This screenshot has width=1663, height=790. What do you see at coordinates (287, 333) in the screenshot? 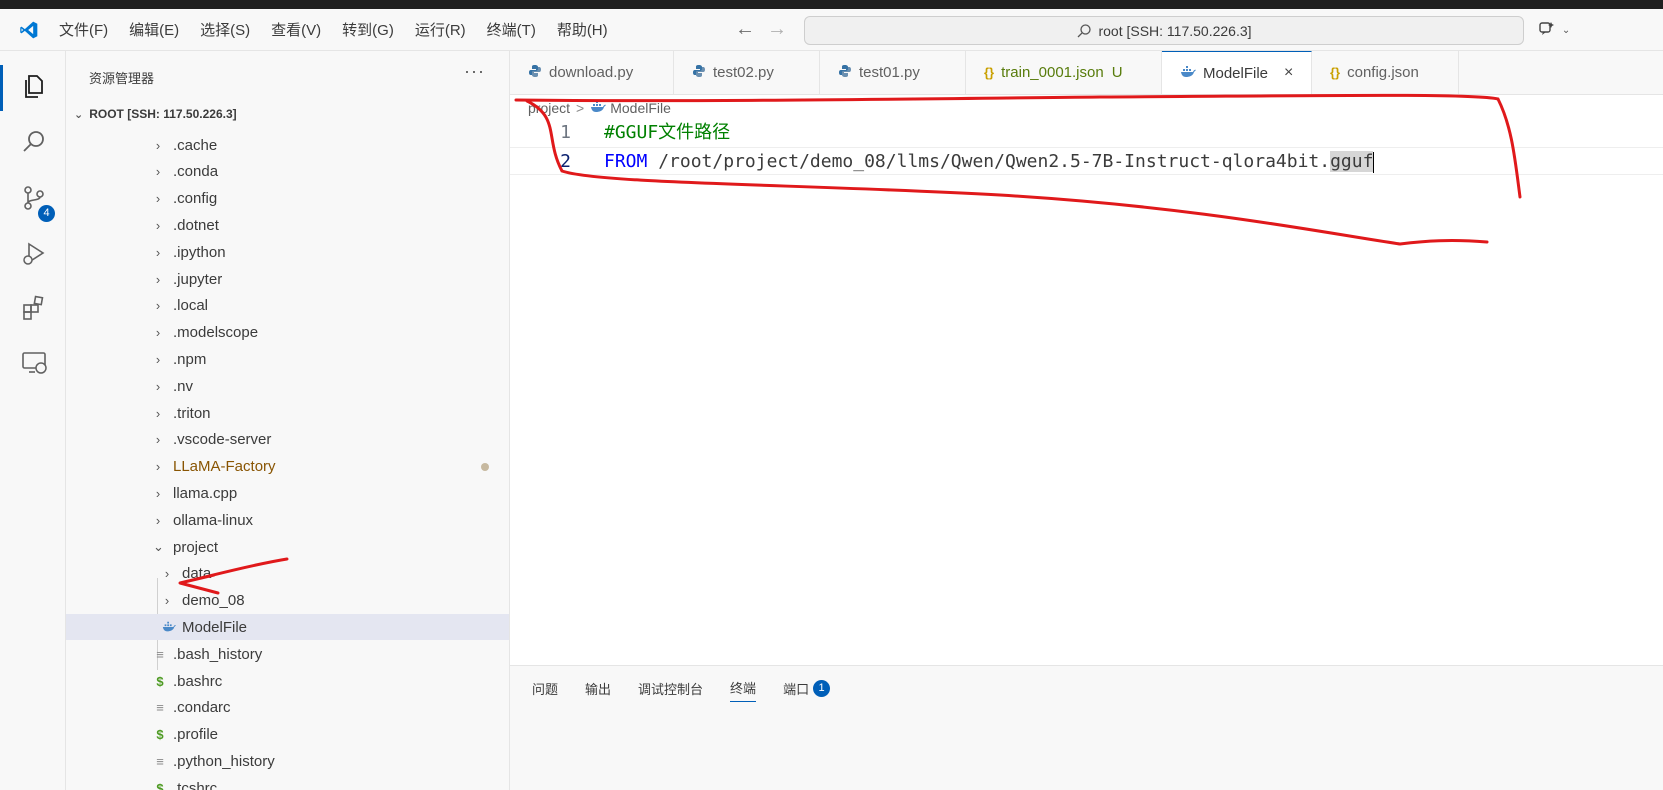
I see `tree-item: › .modelscope` at bounding box center [287, 333].